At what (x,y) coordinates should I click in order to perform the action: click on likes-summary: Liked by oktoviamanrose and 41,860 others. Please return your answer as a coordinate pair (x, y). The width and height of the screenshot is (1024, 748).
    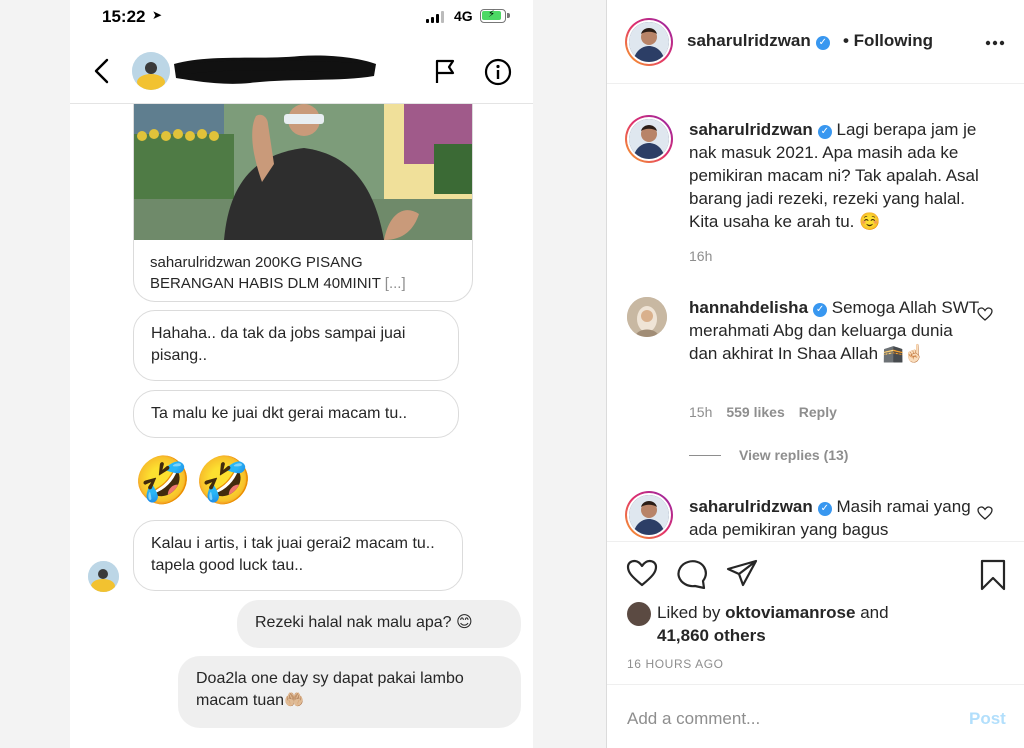
    Looking at the image, I should click on (773, 624).